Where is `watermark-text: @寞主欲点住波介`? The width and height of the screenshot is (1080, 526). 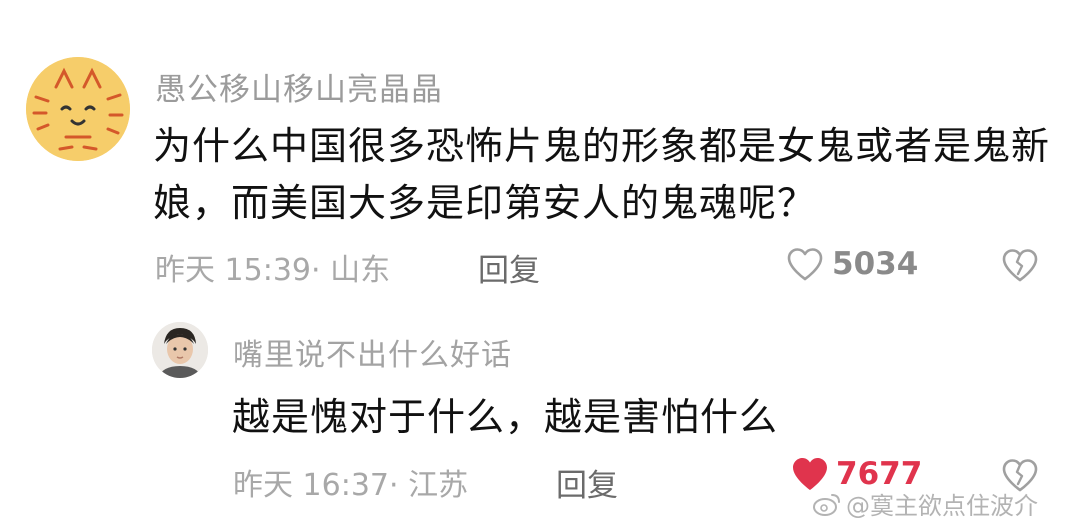 watermark-text: @寞主欲点住波介 is located at coordinates (942, 506).